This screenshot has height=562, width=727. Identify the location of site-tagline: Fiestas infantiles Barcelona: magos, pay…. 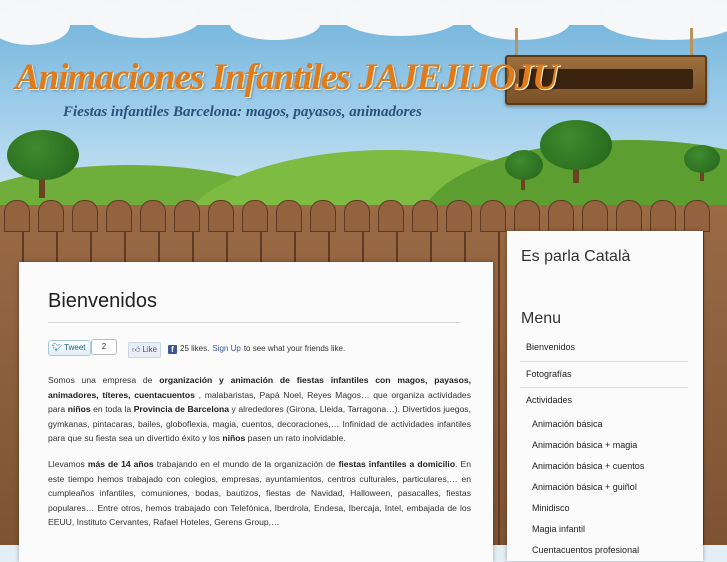
(242, 112).